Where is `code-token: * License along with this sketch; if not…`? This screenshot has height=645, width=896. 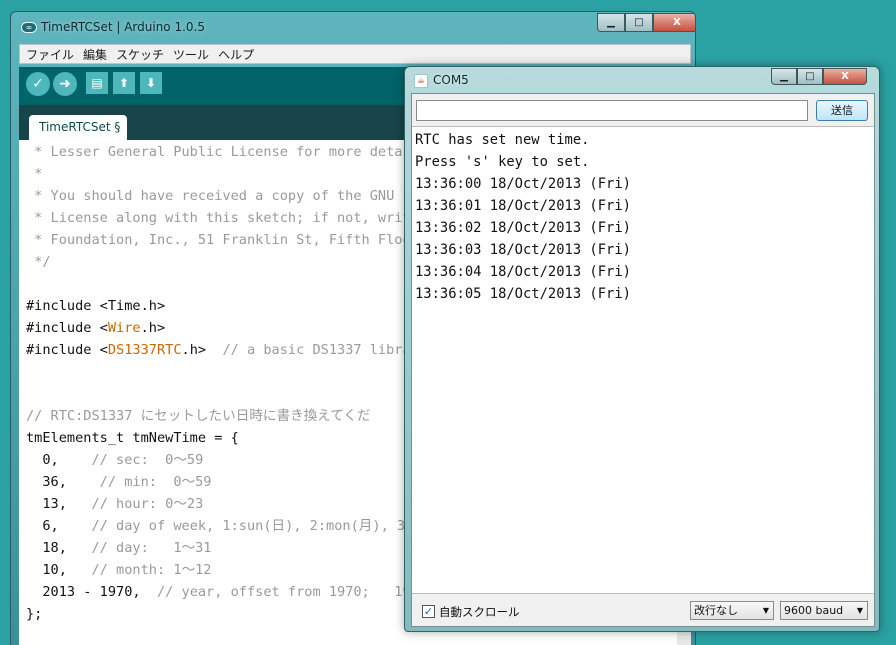
code-token: * License along with this sketch; if not… is located at coordinates (222, 218).